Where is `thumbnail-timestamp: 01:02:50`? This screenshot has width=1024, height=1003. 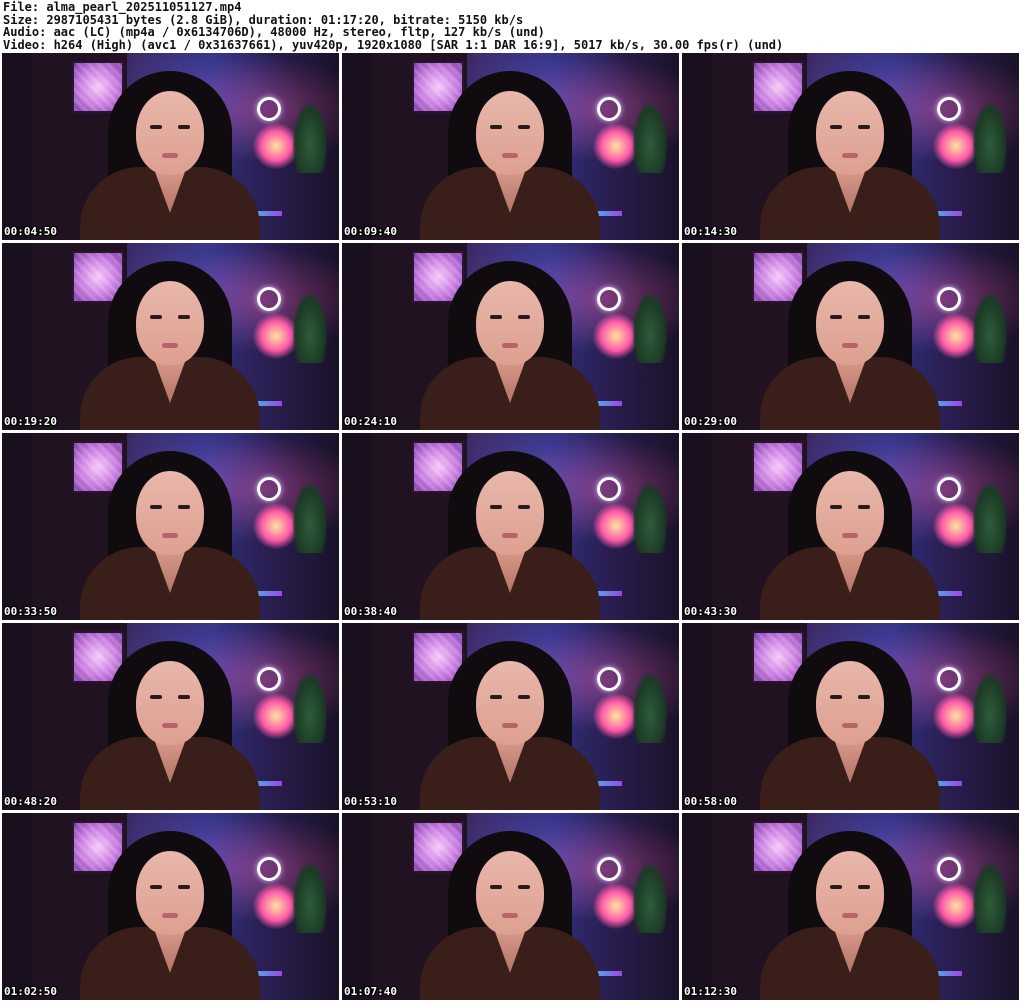
thumbnail-timestamp: 01:02:50 is located at coordinates (30, 991).